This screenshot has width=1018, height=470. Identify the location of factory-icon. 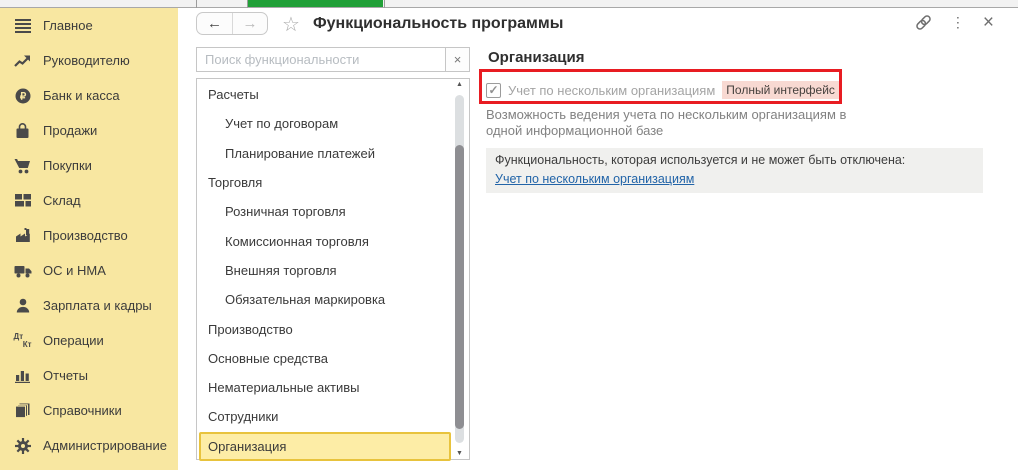
(22, 236).